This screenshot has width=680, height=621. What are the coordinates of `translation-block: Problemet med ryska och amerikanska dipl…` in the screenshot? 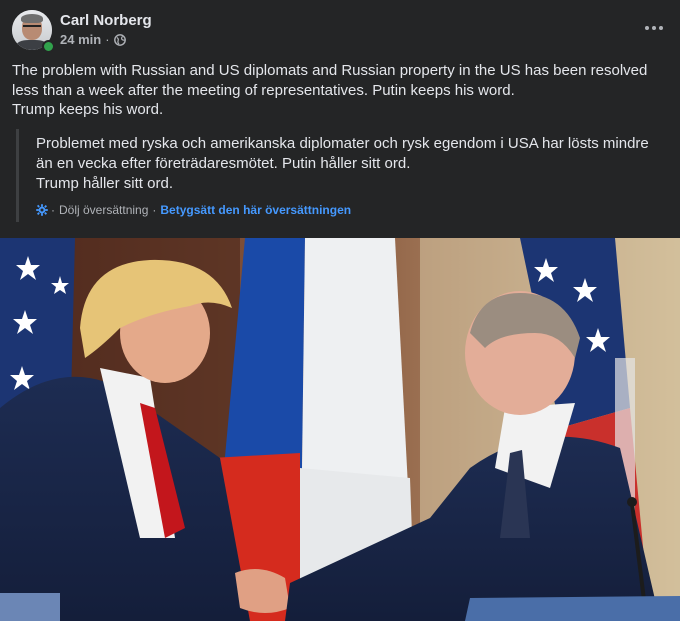 It's located at (343, 175).